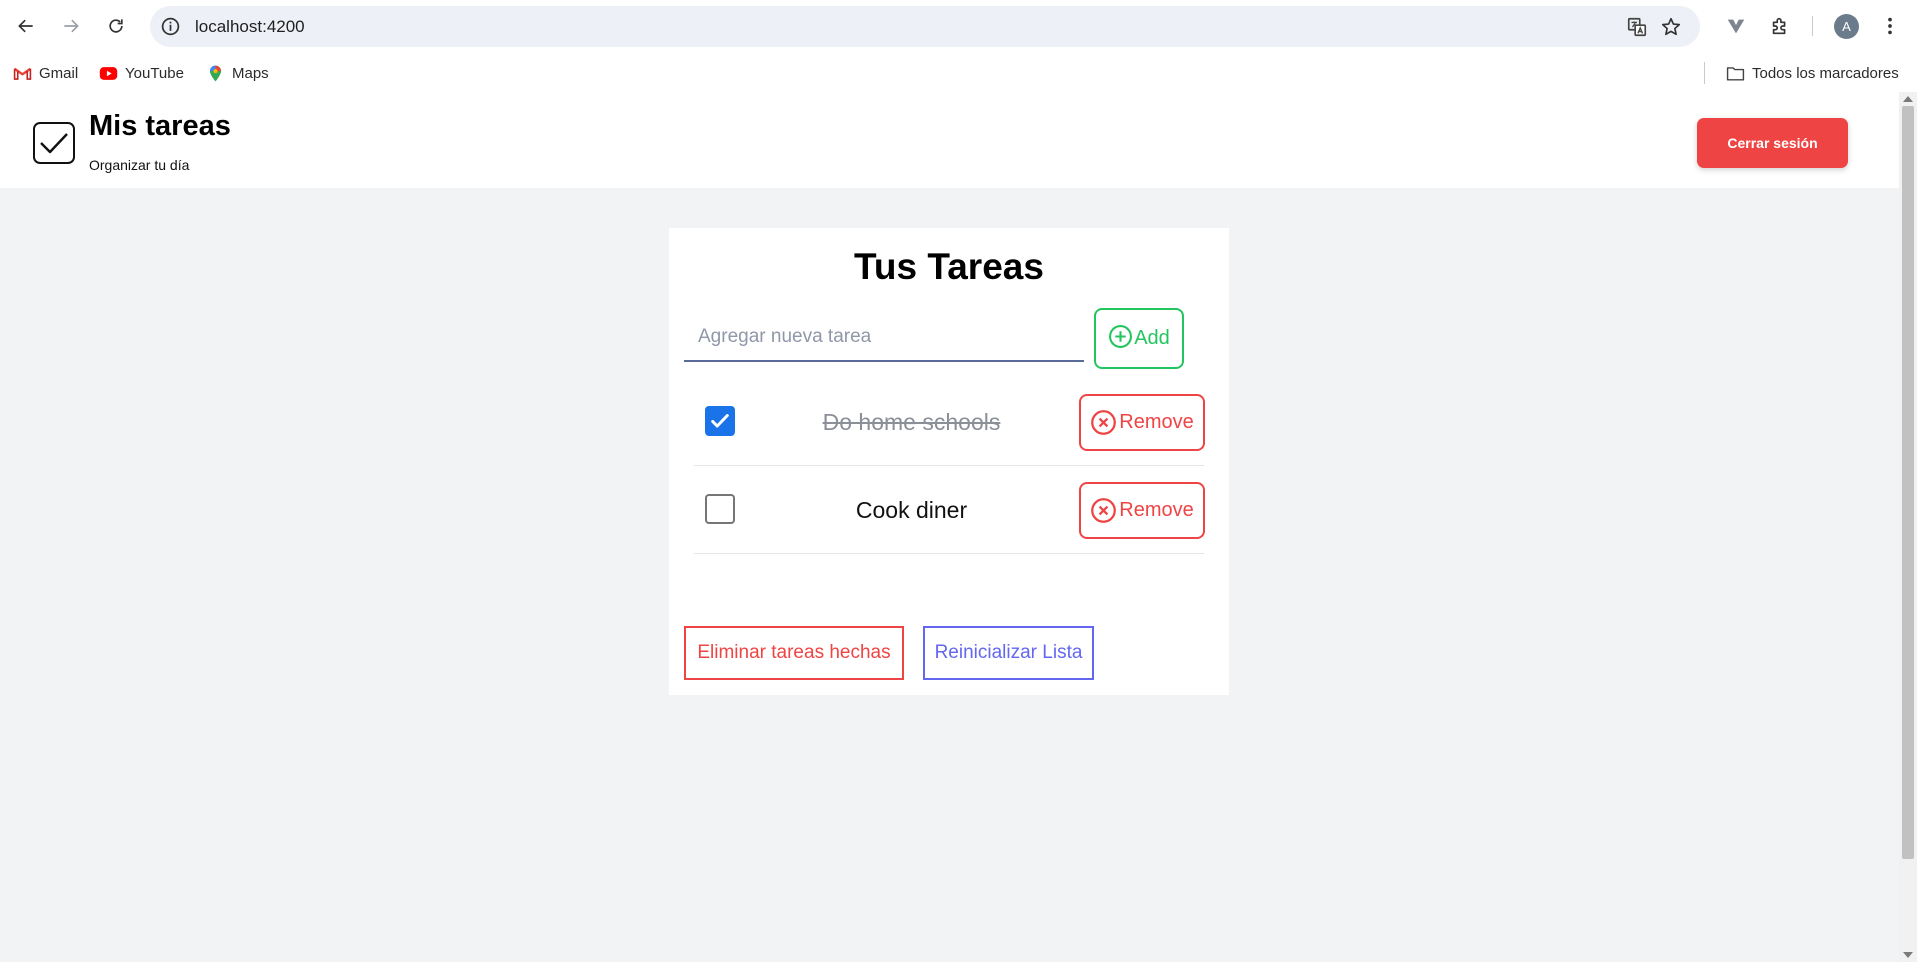 This screenshot has width=1917, height=962. I want to click on all-bookmarks-folder: Todos los marcadores, so click(1812, 73).